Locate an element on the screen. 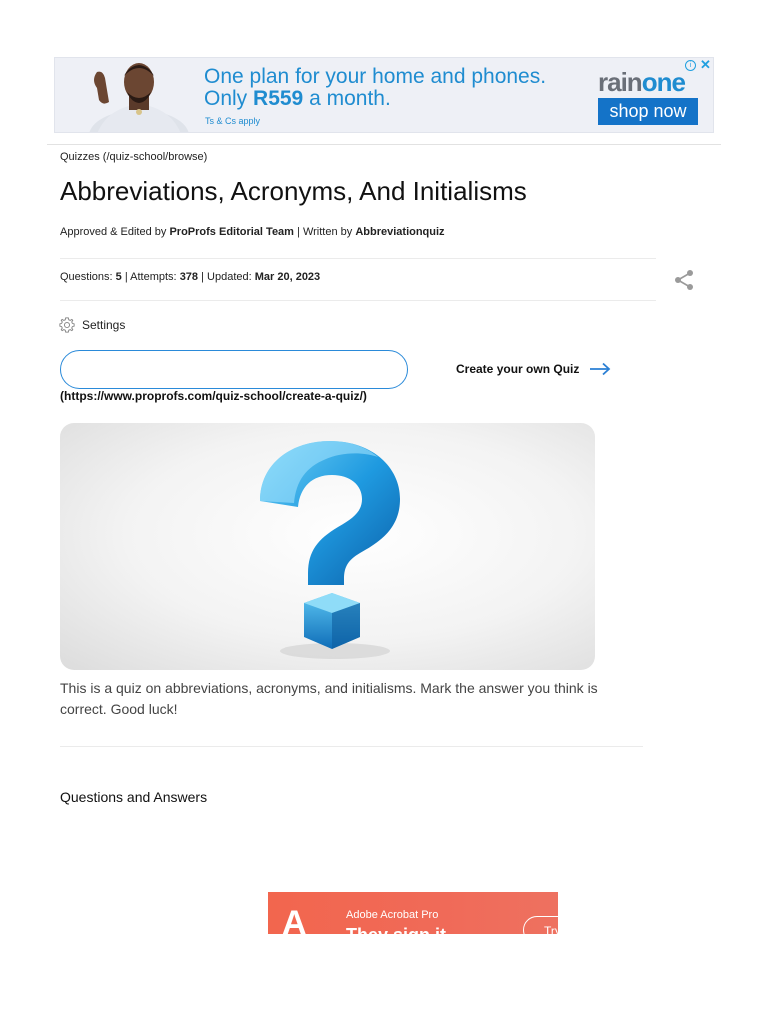  header-divider is located at coordinates (384, 144).